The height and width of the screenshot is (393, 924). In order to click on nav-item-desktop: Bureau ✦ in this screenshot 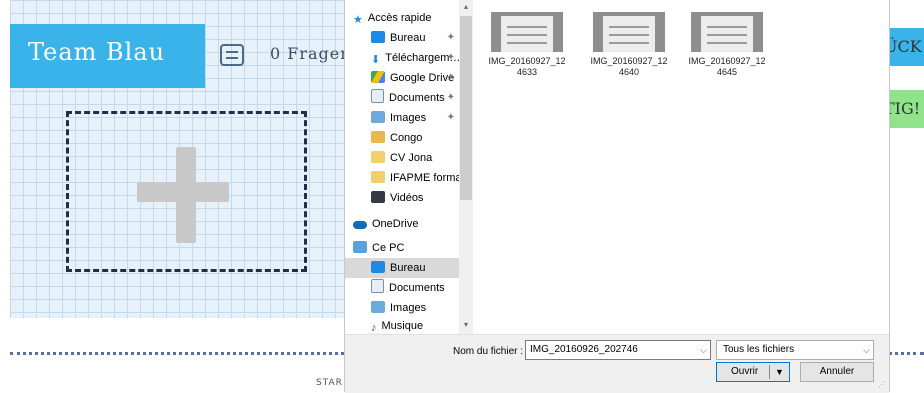, I will do `click(402, 38)`.